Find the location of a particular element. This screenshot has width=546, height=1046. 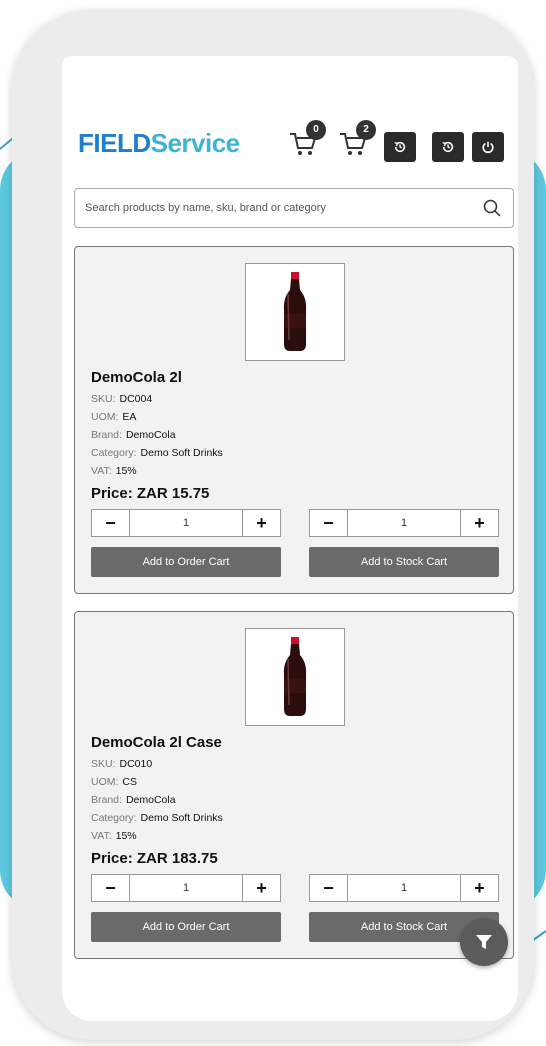

add-to-stock-cart-button: Add to Stock Cart is located at coordinates (404, 562).